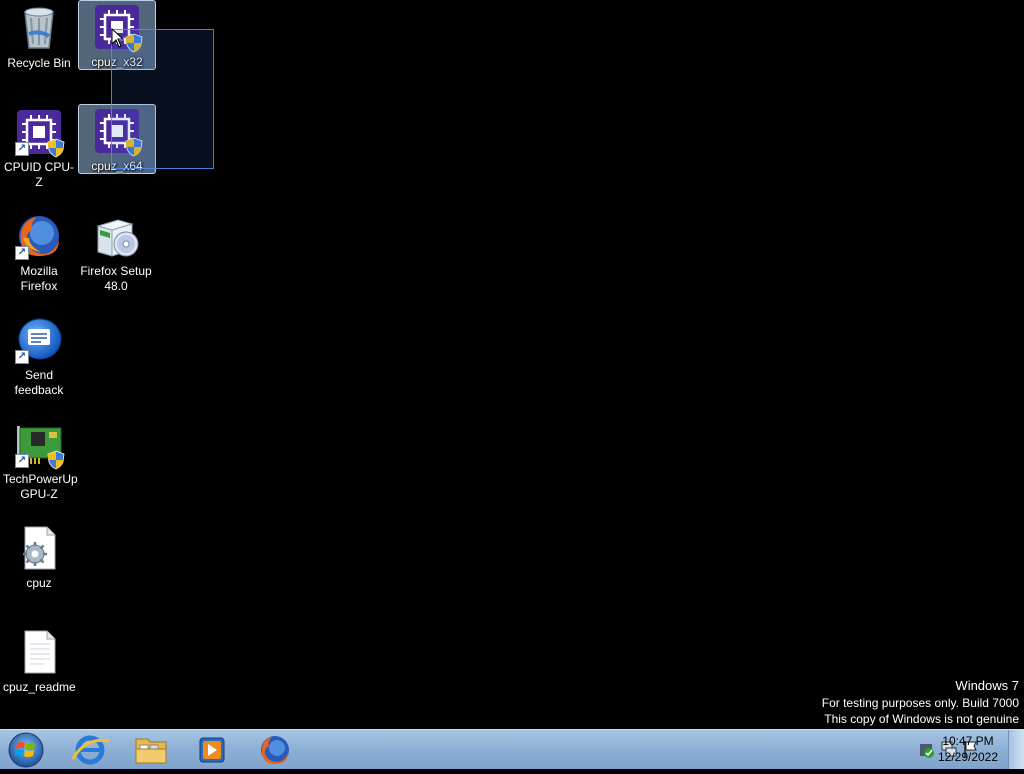 The height and width of the screenshot is (774, 1024). Describe the element at coordinates (39, 278) in the screenshot. I see `icon-label: Mozilla Firefox` at that location.